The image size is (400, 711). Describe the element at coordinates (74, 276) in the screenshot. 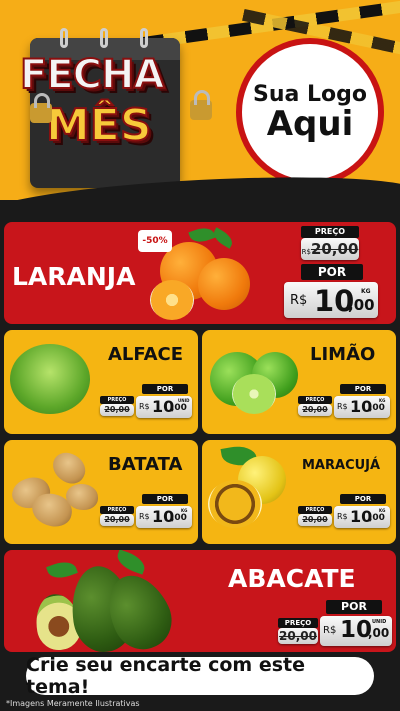

I see `product-name: LARANJA` at that location.